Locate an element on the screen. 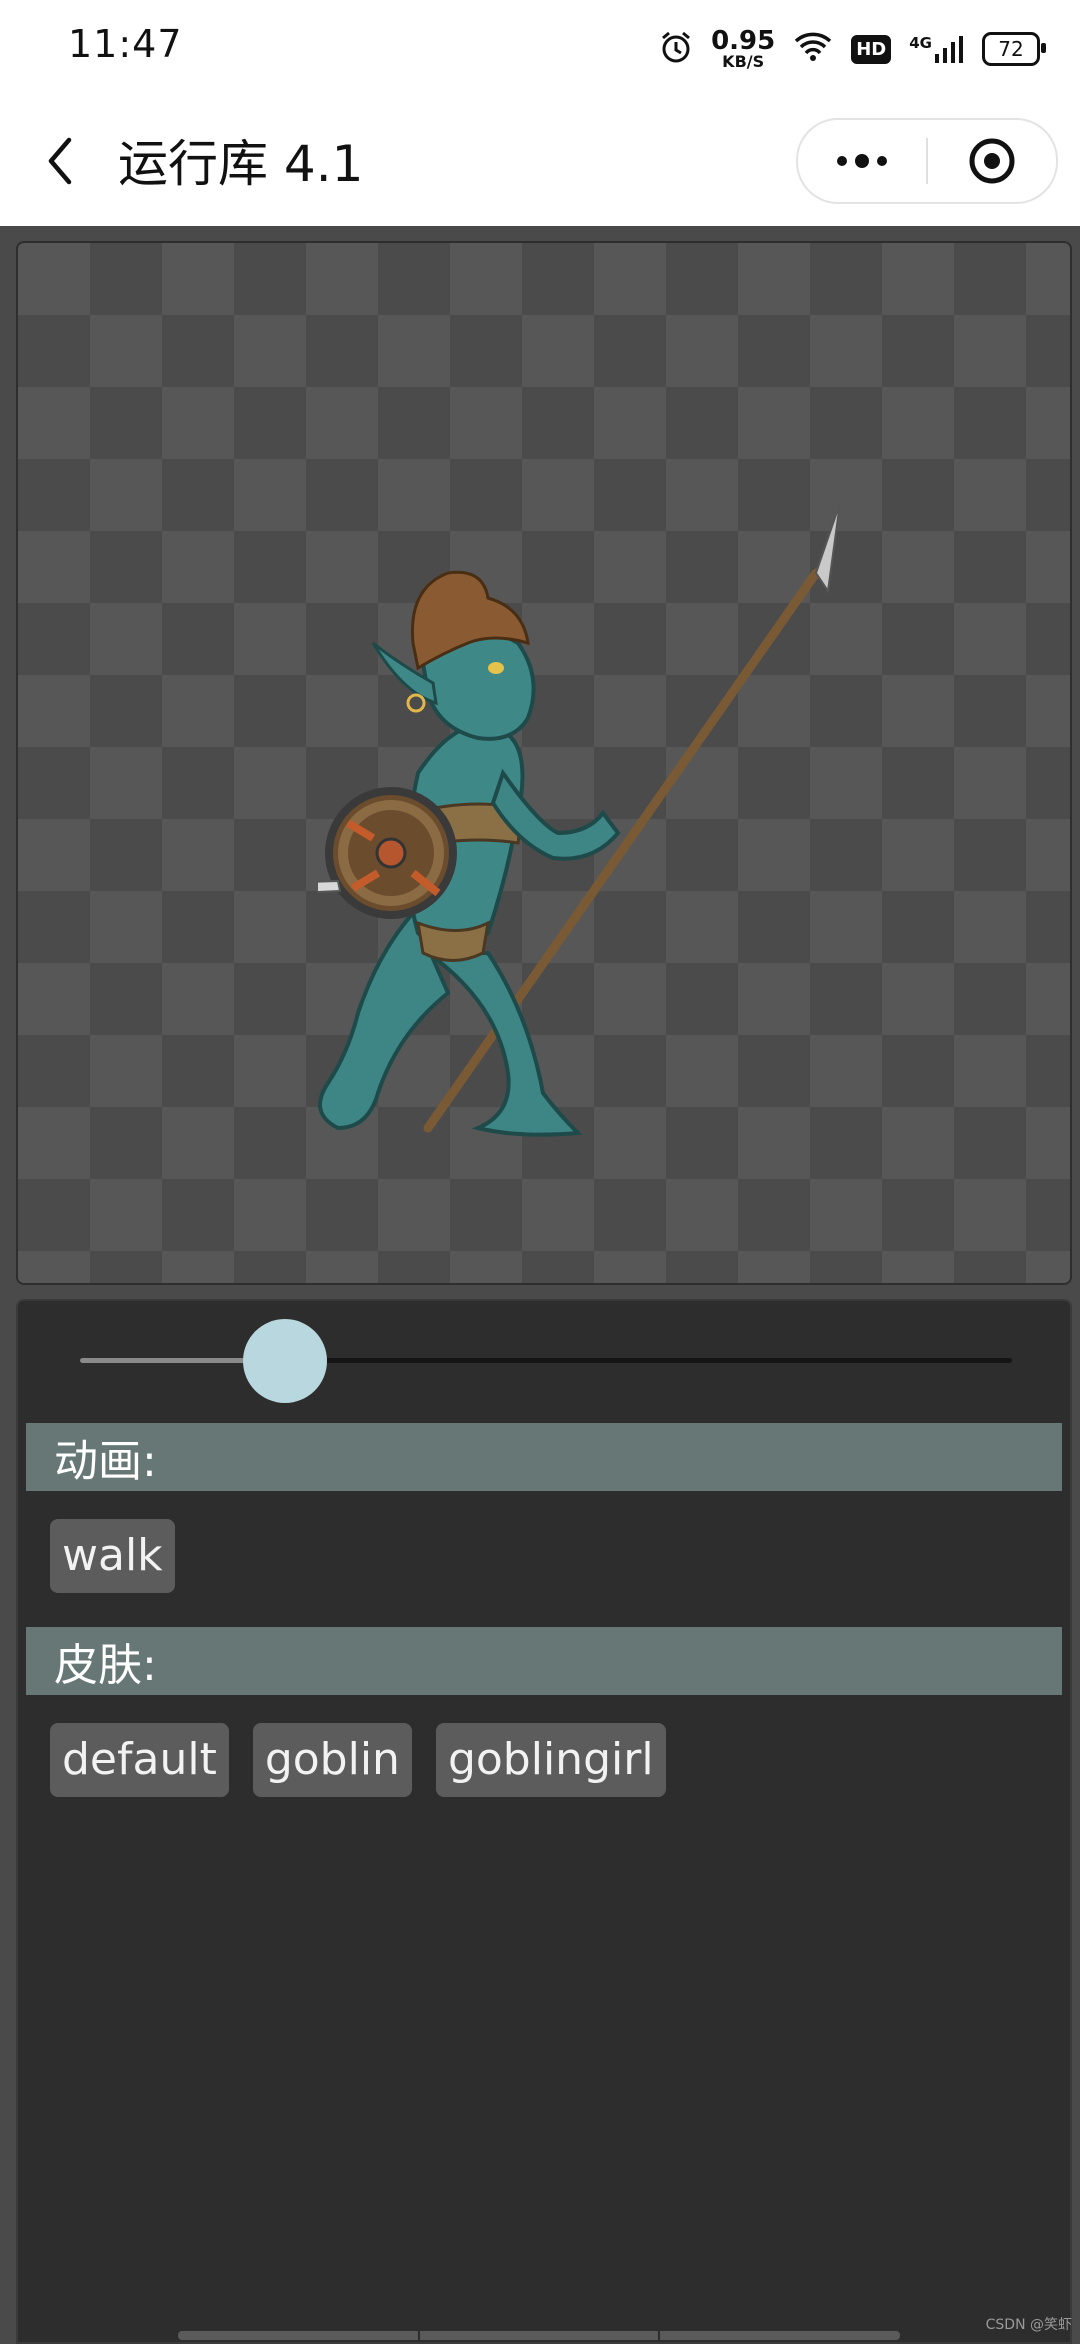 The image size is (1080, 2344). wifi-icon is located at coordinates (813, 49).